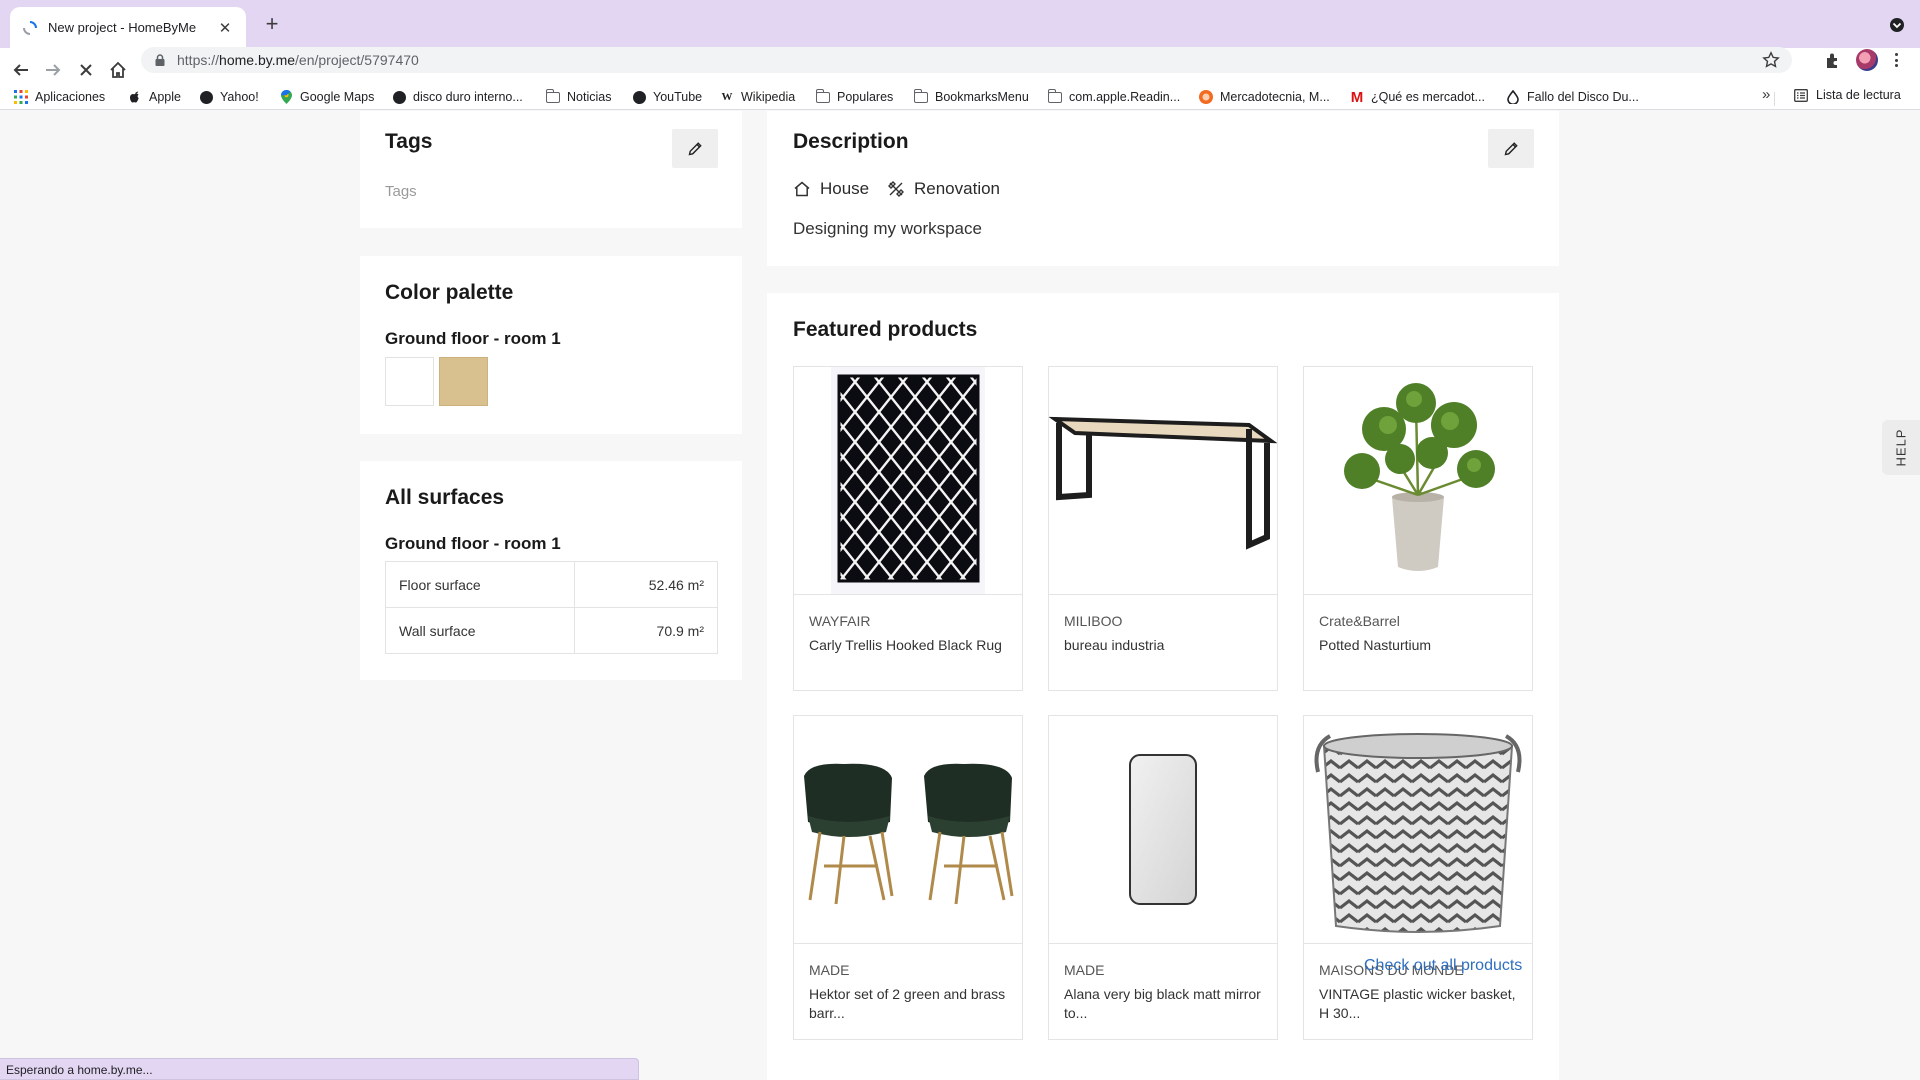  What do you see at coordinates (1419, 476) in the screenshot?
I see `plant-image` at bounding box center [1419, 476].